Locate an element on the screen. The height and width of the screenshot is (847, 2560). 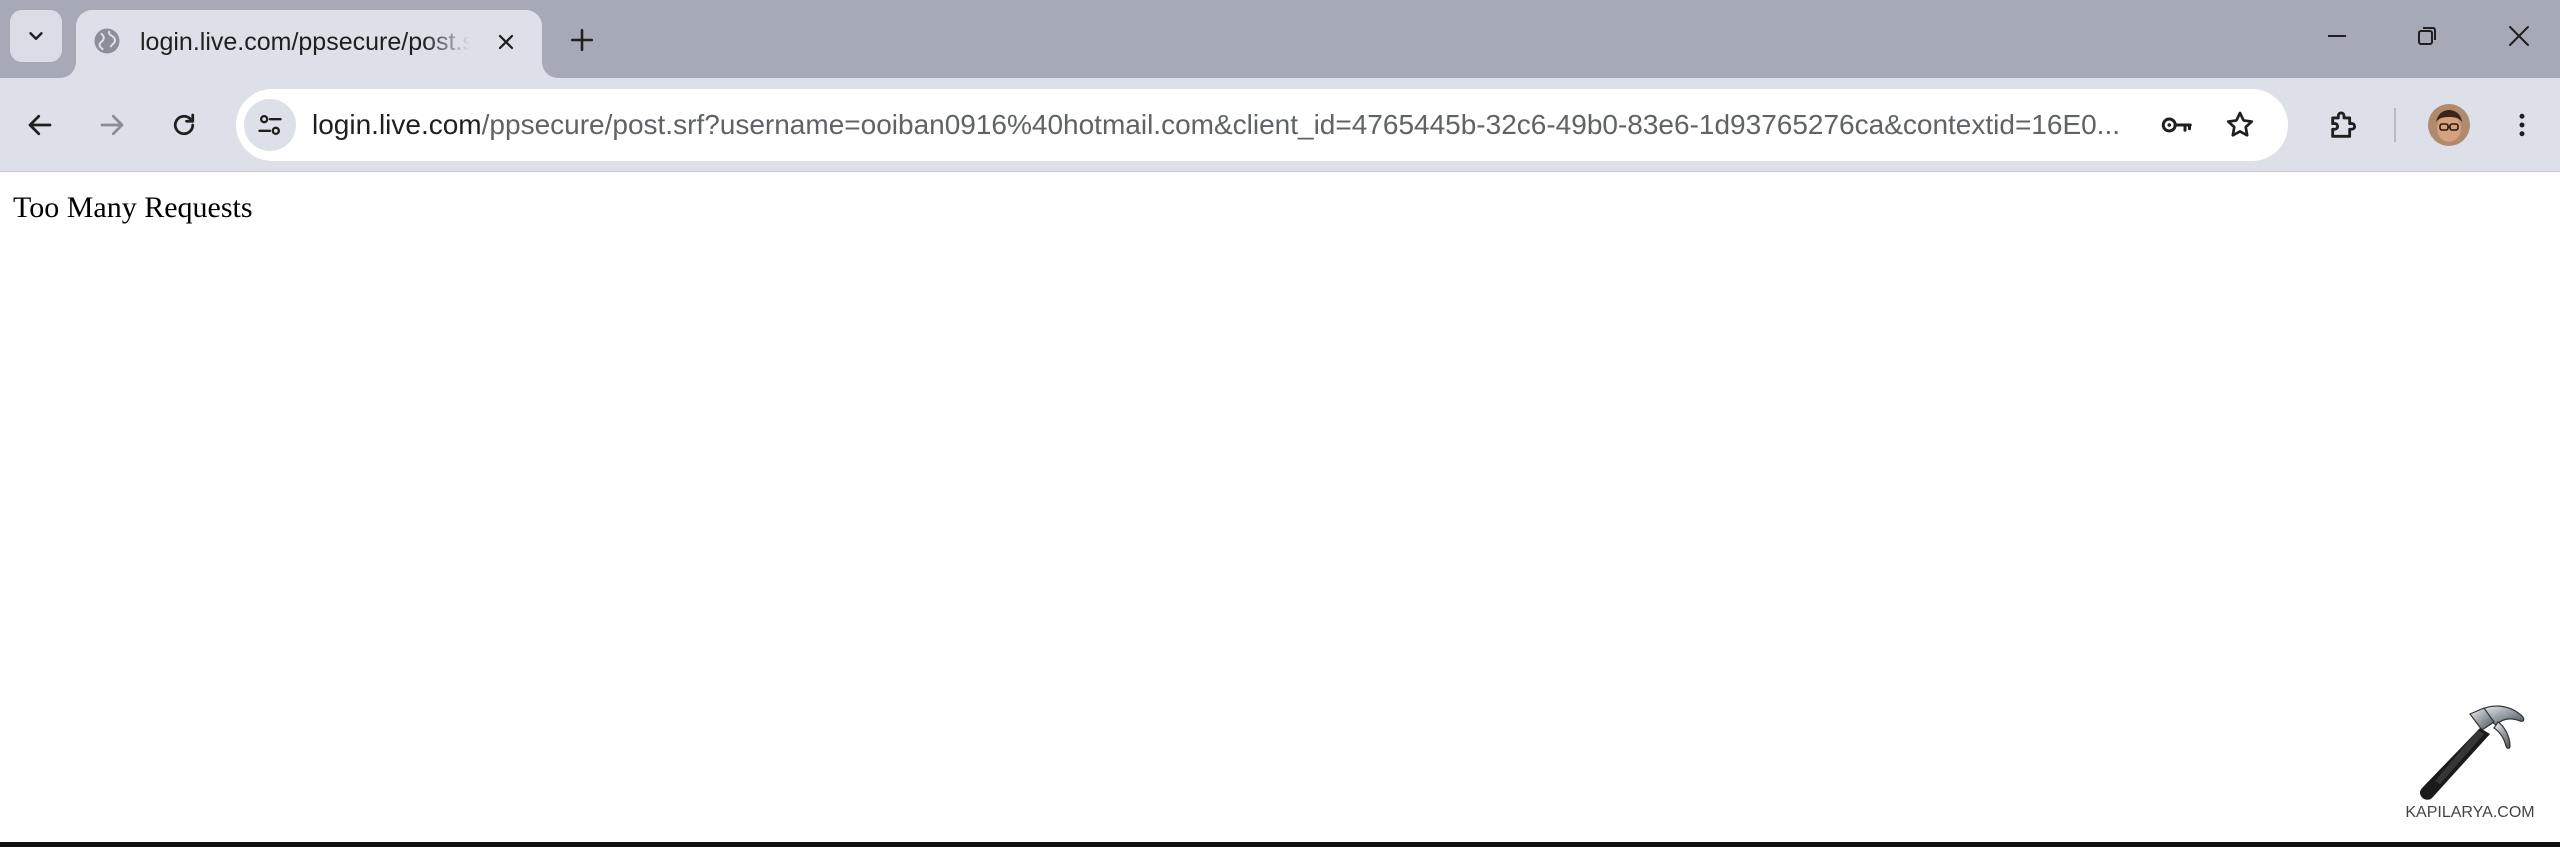
extensions-button is located at coordinates (2344, 125).